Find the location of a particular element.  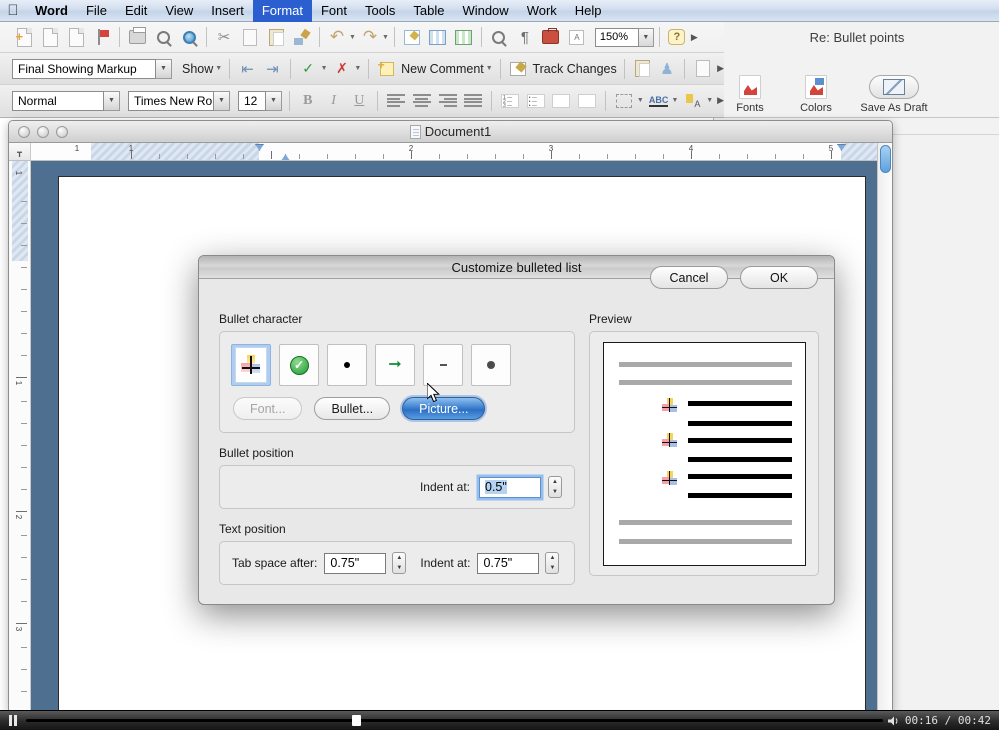

picture-bullet-swatch is located at coordinates (251, 365).